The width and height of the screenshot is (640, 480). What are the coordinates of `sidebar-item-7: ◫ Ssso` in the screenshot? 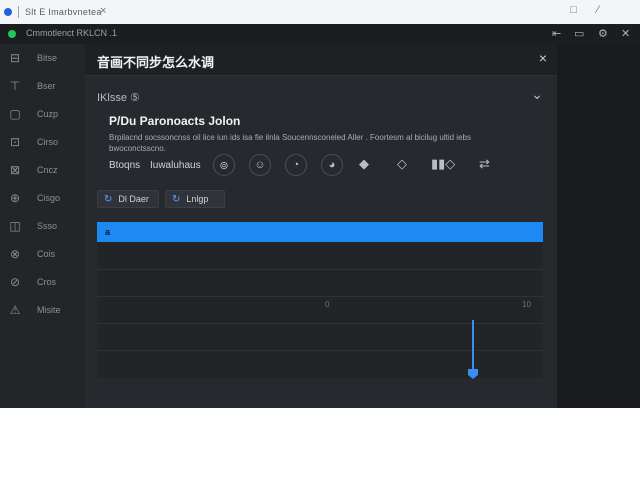 It's located at (42, 226).